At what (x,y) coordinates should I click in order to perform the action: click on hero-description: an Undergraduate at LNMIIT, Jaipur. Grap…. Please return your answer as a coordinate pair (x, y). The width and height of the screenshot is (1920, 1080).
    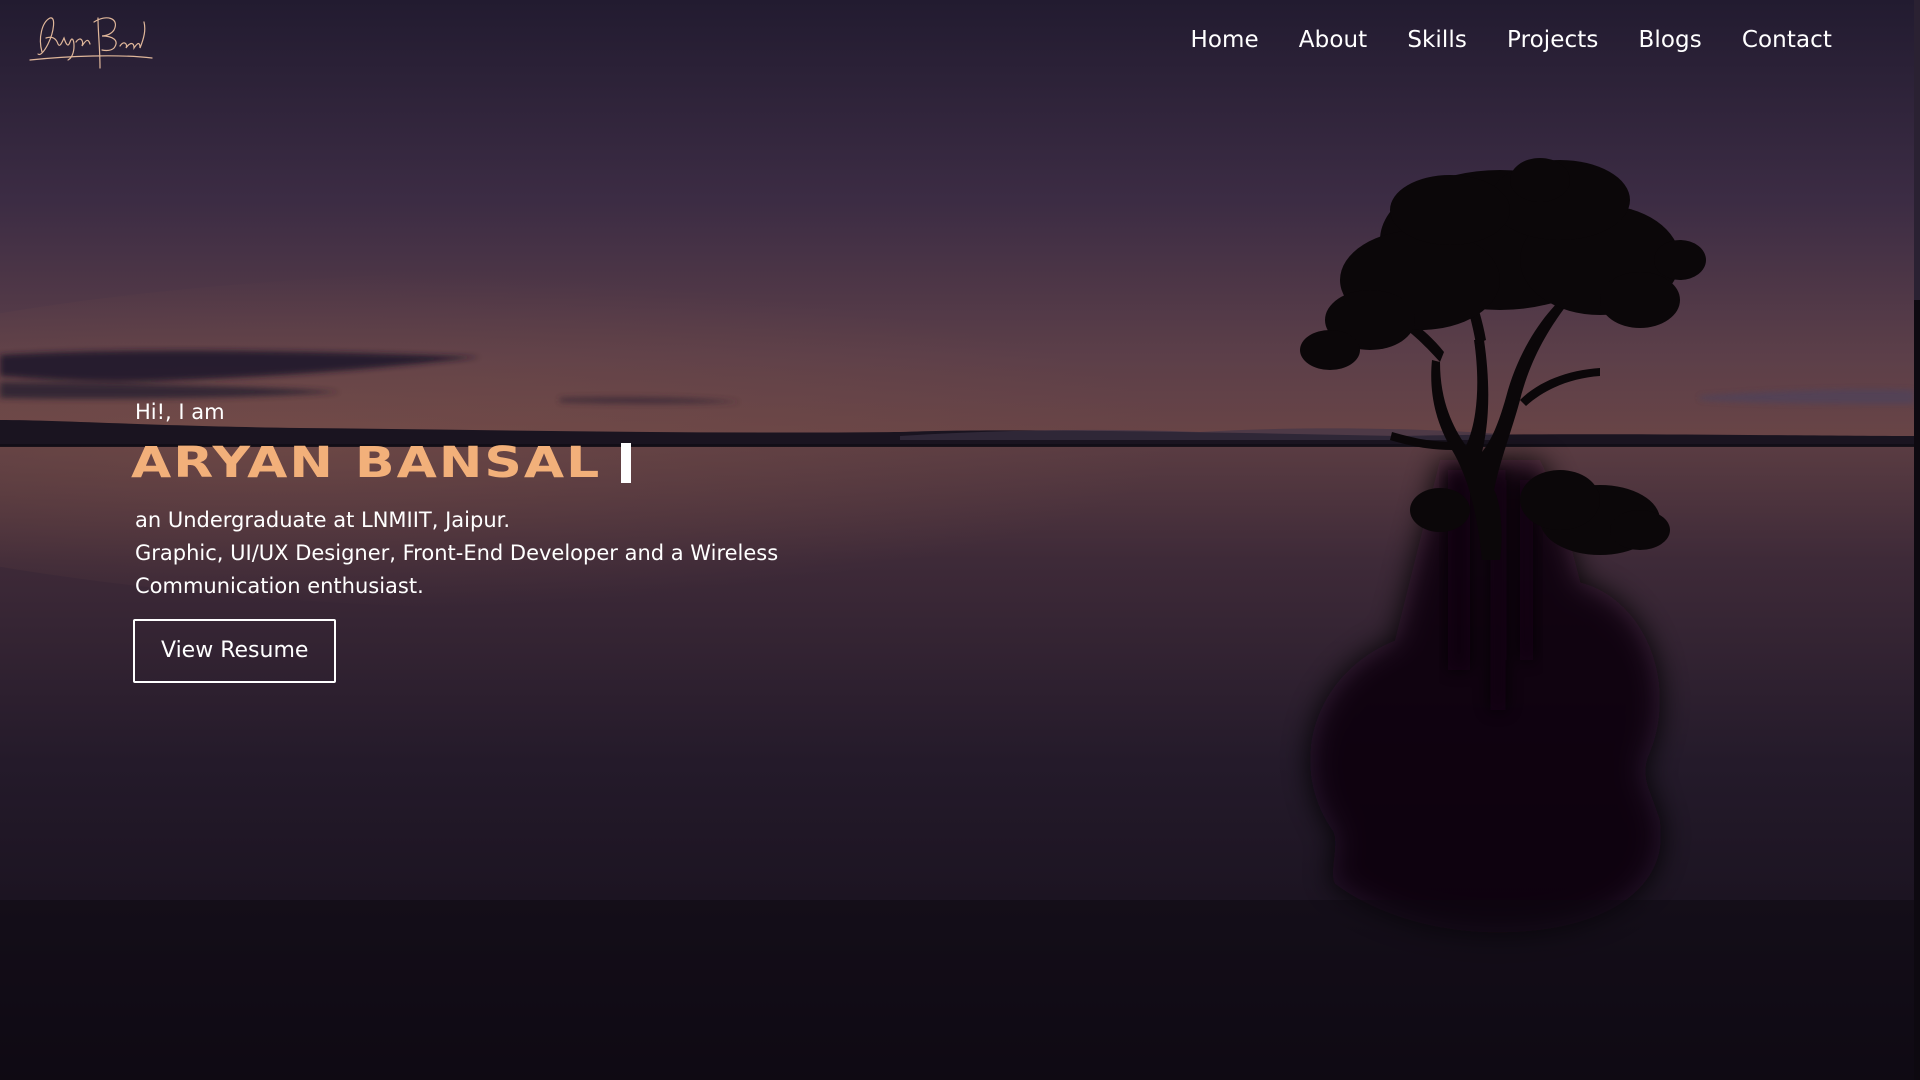
    Looking at the image, I should click on (494, 553).